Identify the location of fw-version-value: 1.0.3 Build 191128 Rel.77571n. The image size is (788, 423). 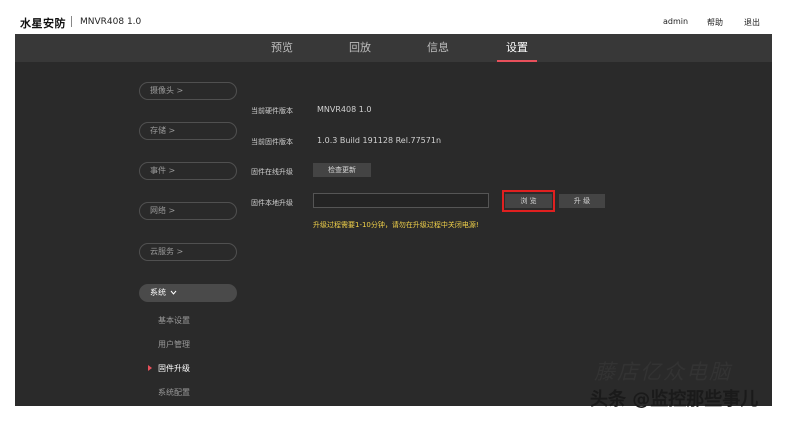
(379, 140).